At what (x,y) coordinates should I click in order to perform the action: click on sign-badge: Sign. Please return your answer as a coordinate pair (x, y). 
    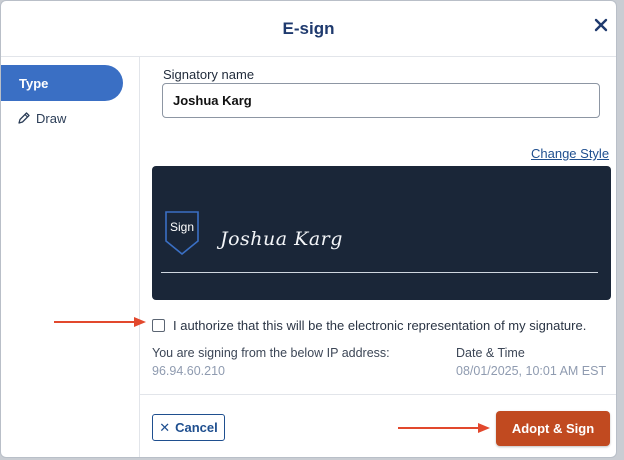
    Looking at the image, I should click on (182, 233).